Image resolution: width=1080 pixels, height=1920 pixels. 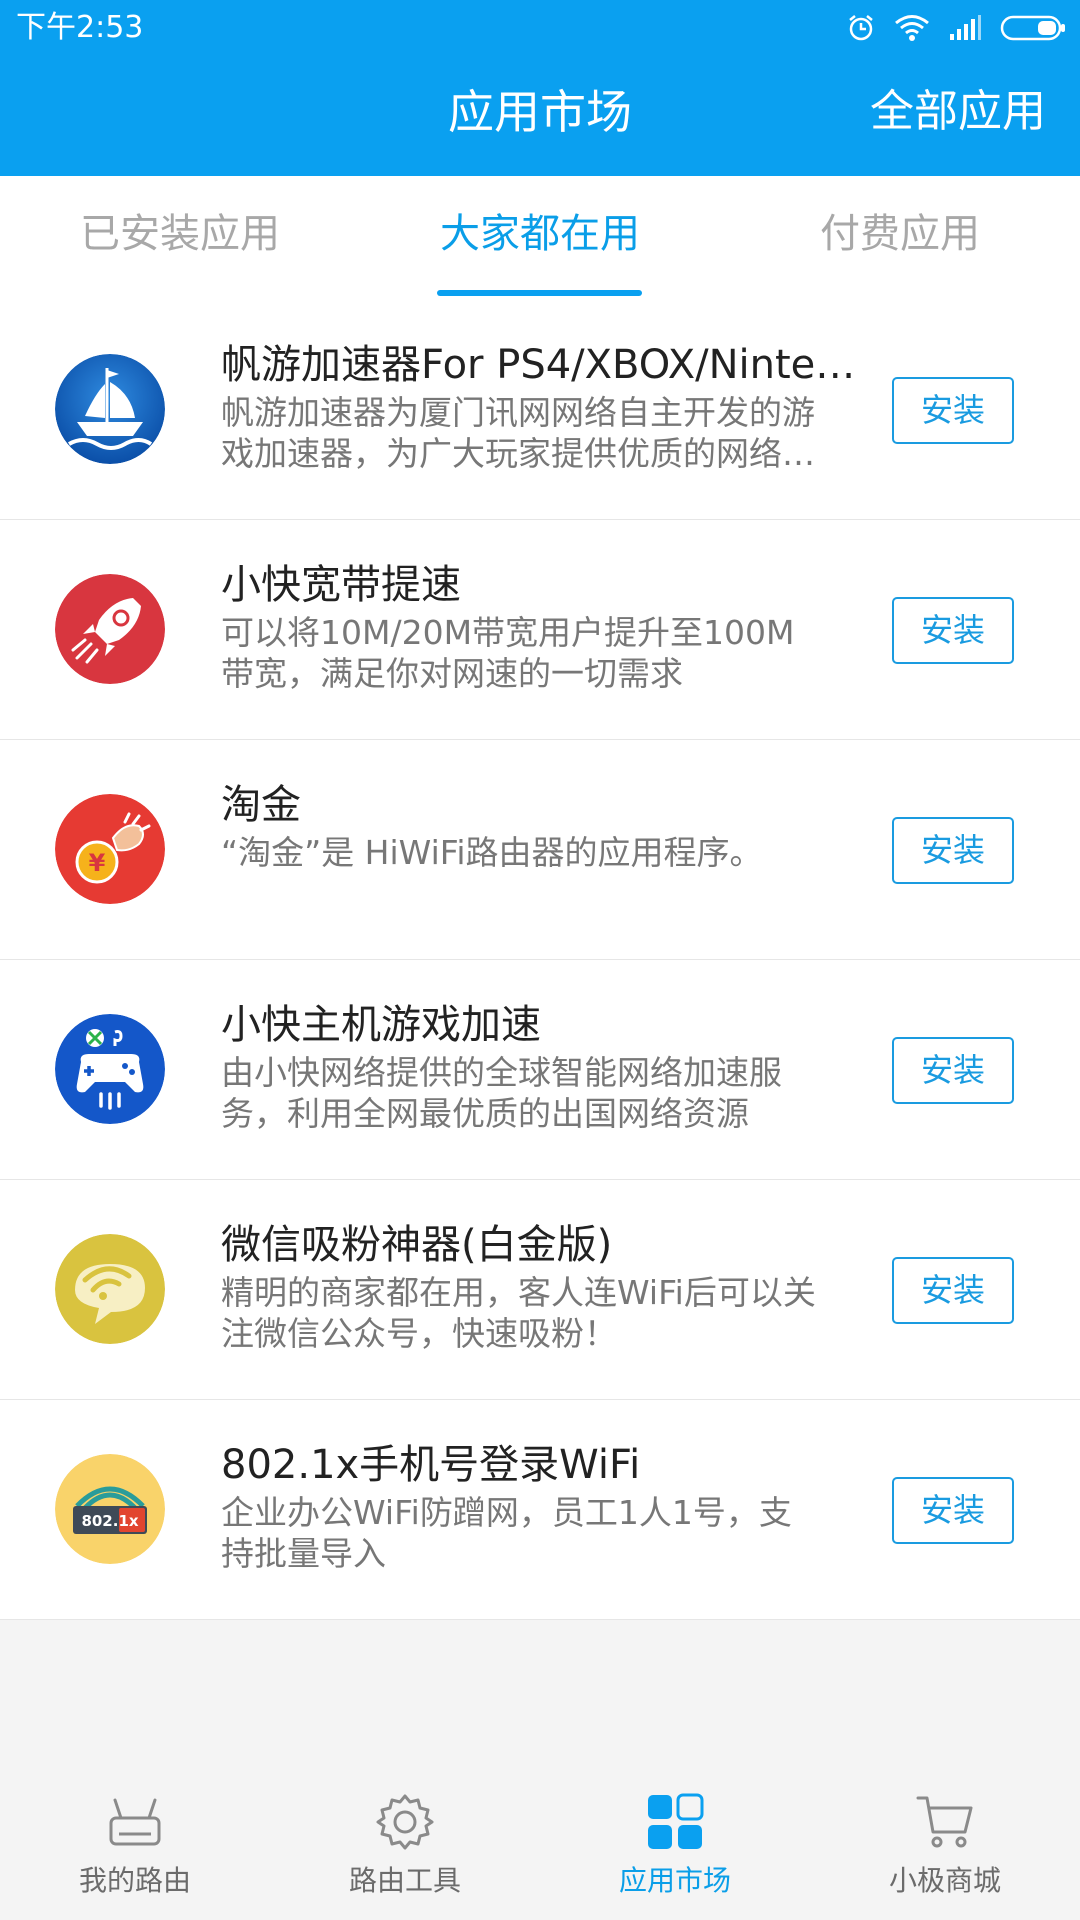 What do you see at coordinates (540, 116) in the screenshot?
I see `app-bar: 应用市场 全部应用` at bounding box center [540, 116].